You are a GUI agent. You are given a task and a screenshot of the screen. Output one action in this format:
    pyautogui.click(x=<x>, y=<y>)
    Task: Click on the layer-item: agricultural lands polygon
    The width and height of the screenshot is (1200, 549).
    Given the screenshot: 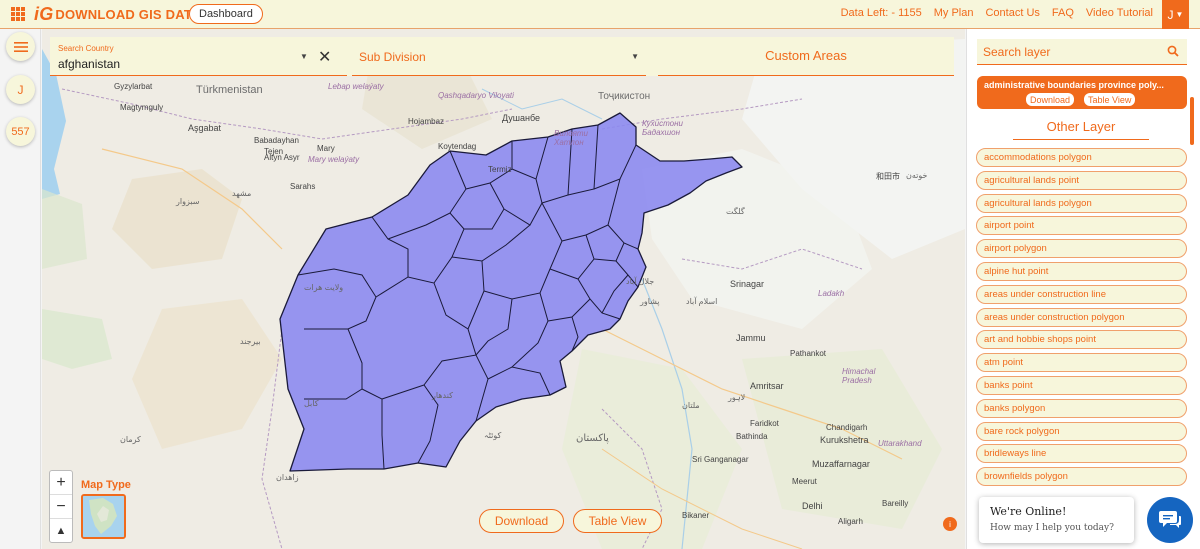 What is the action you would take?
    pyautogui.click(x=1081, y=203)
    